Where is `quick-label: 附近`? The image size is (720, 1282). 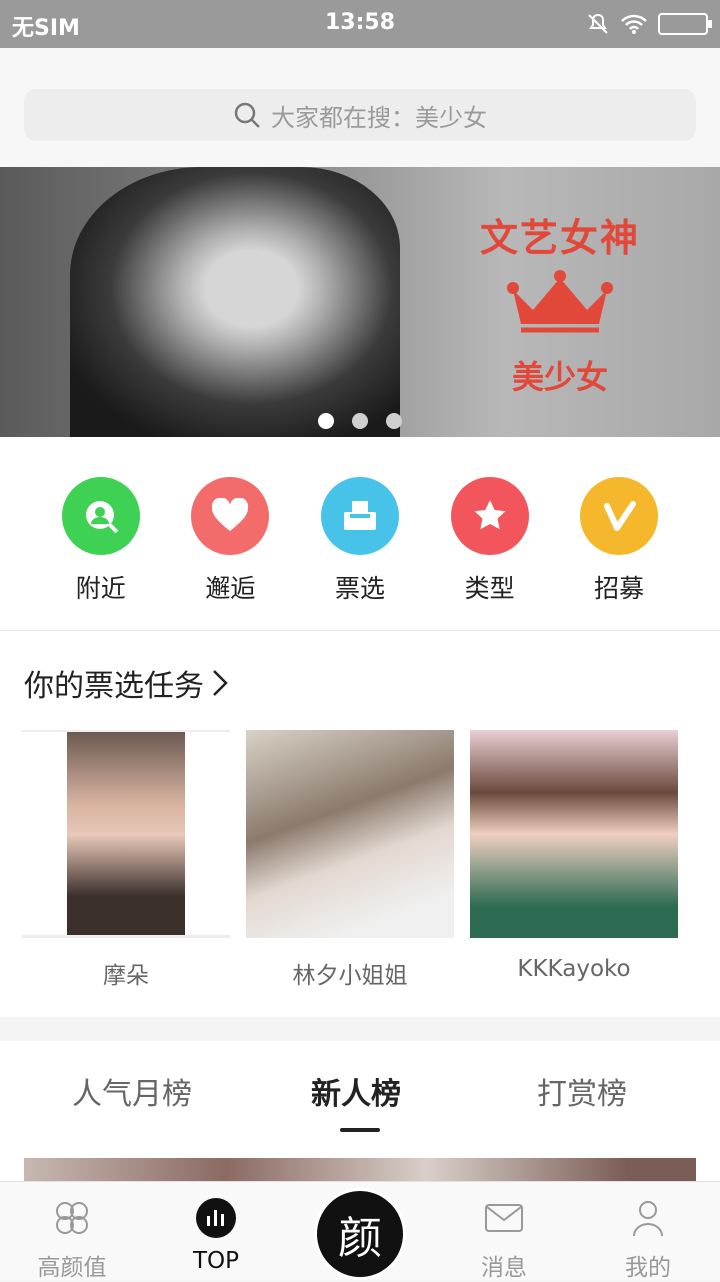 quick-label: 附近 is located at coordinates (100, 588).